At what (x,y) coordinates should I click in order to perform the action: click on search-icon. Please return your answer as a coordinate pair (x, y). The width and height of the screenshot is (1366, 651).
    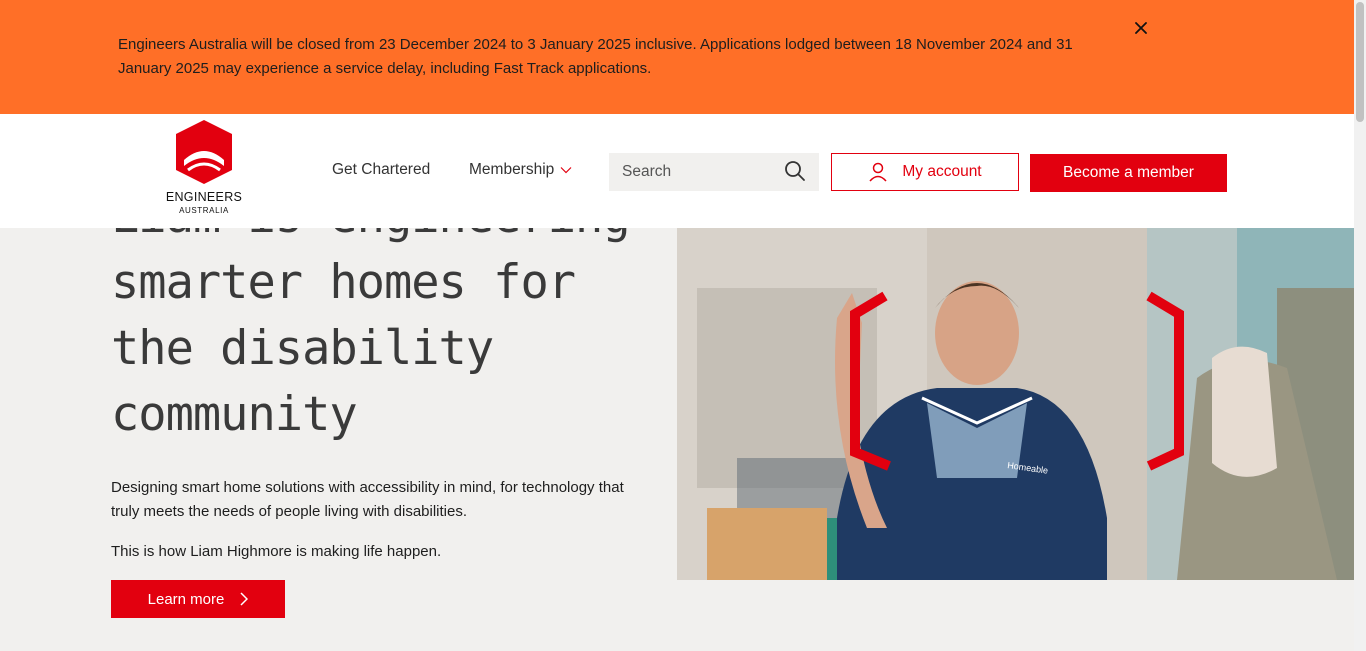
    Looking at the image, I should click on (795, 171).